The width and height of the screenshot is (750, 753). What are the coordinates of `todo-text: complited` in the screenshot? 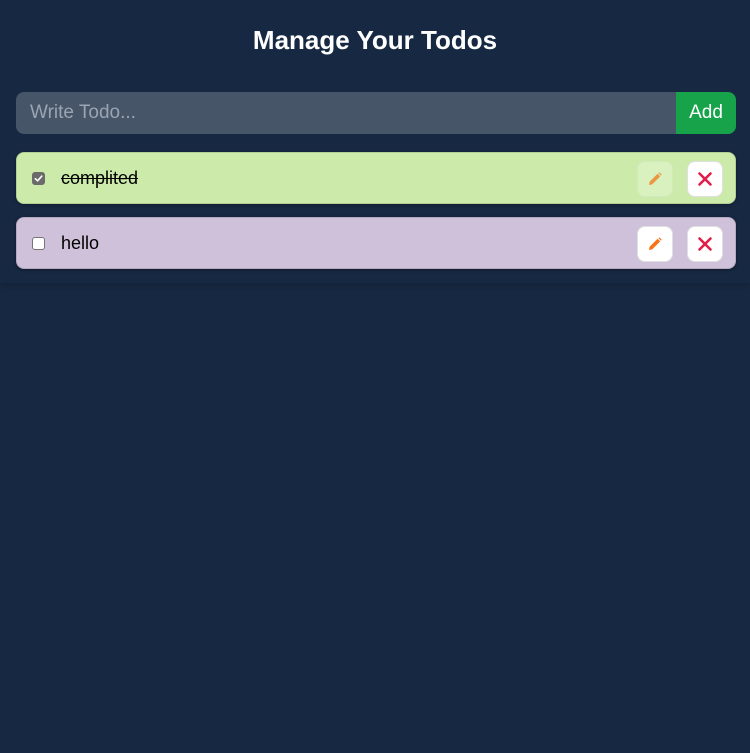 It's located at (100, 178).